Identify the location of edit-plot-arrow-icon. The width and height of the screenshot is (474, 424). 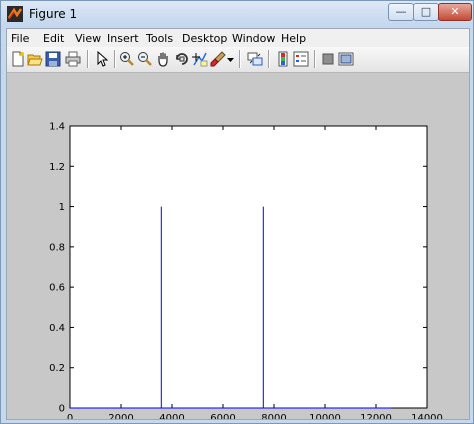
(102, 59).